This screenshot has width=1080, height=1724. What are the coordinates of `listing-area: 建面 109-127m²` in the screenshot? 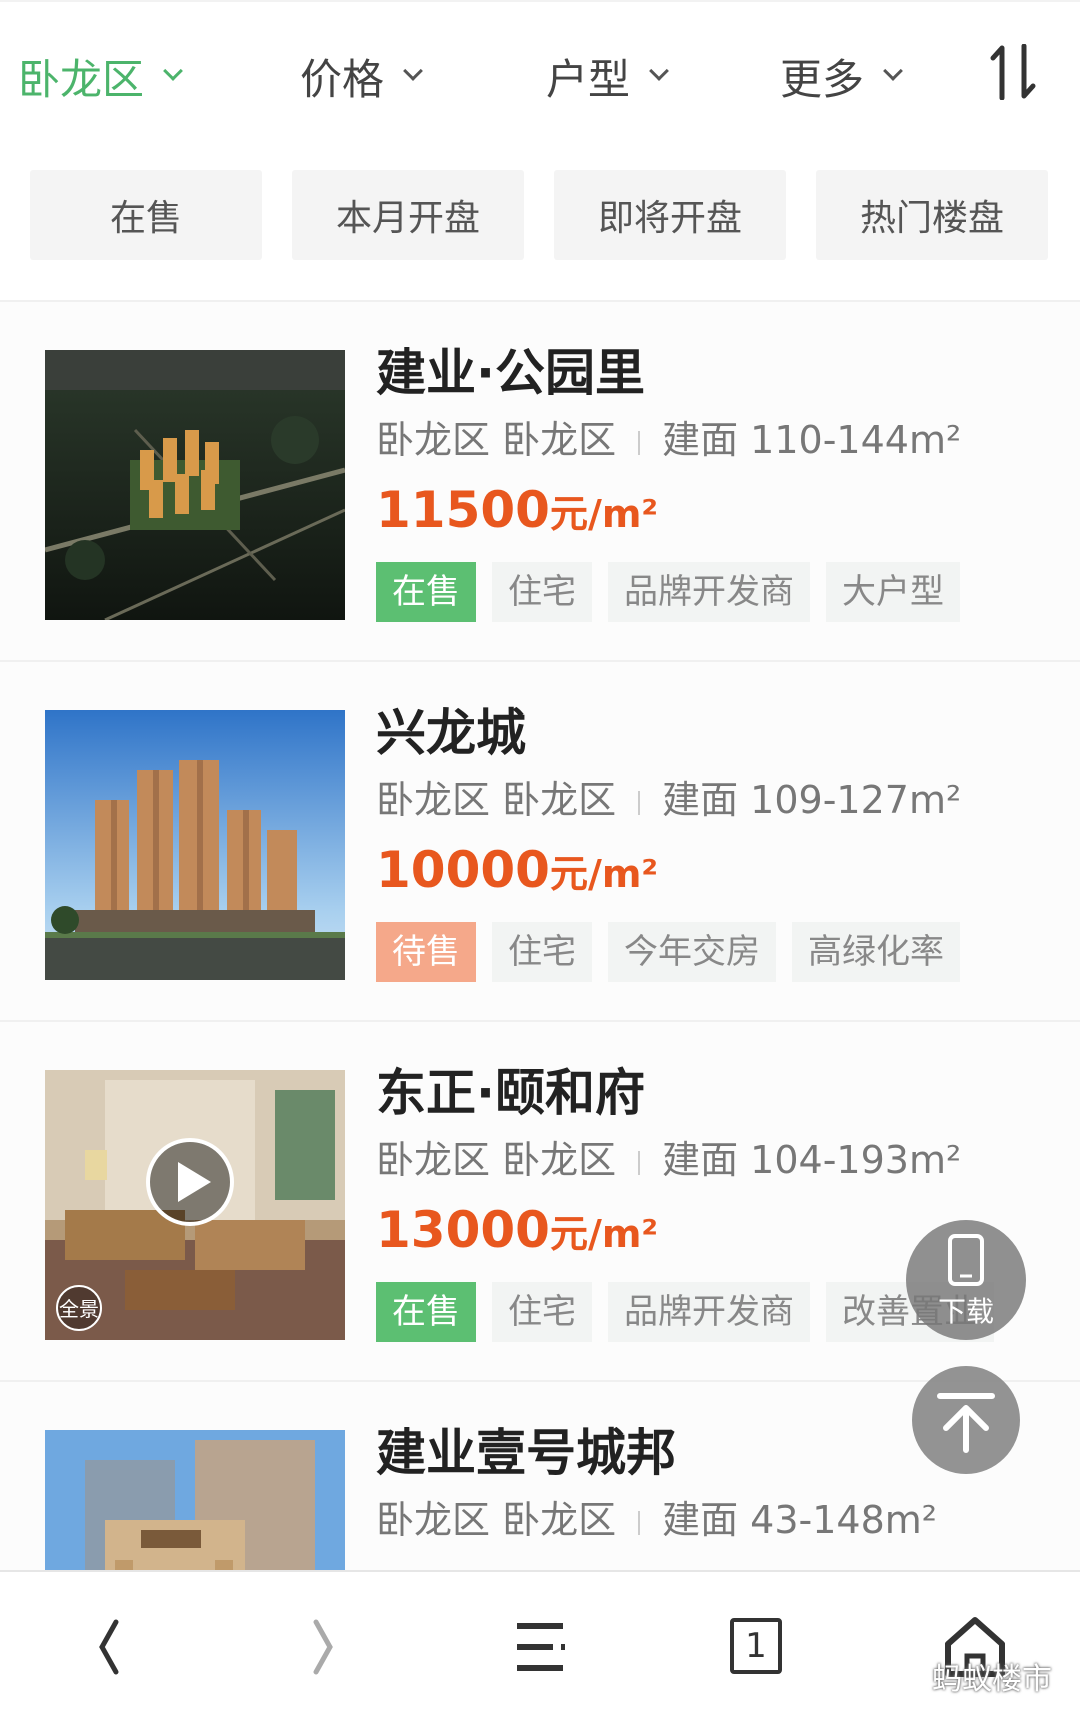 It's located at (812, 800).